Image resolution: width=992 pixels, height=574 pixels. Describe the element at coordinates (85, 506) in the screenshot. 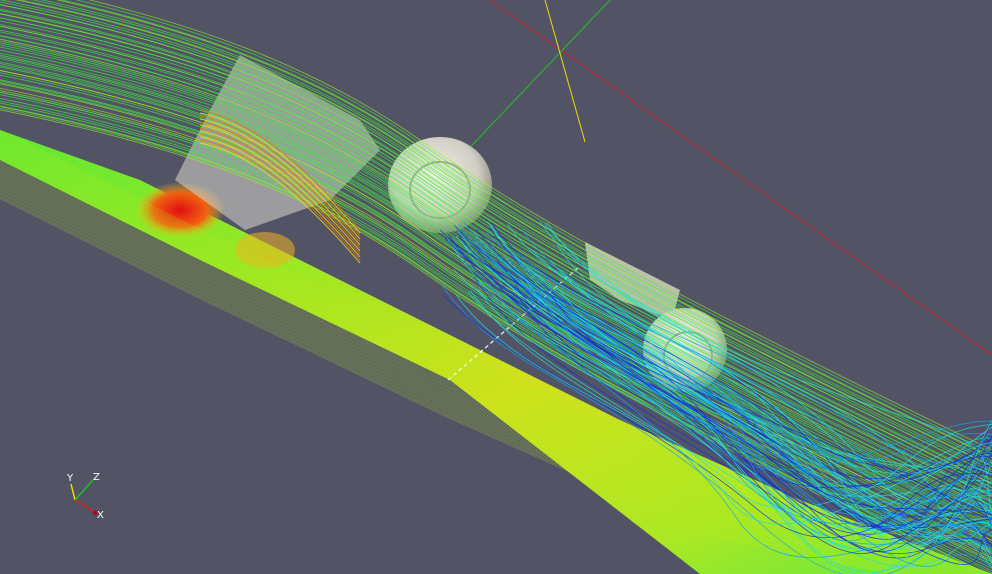

I see `triad-x-axis` at that location.